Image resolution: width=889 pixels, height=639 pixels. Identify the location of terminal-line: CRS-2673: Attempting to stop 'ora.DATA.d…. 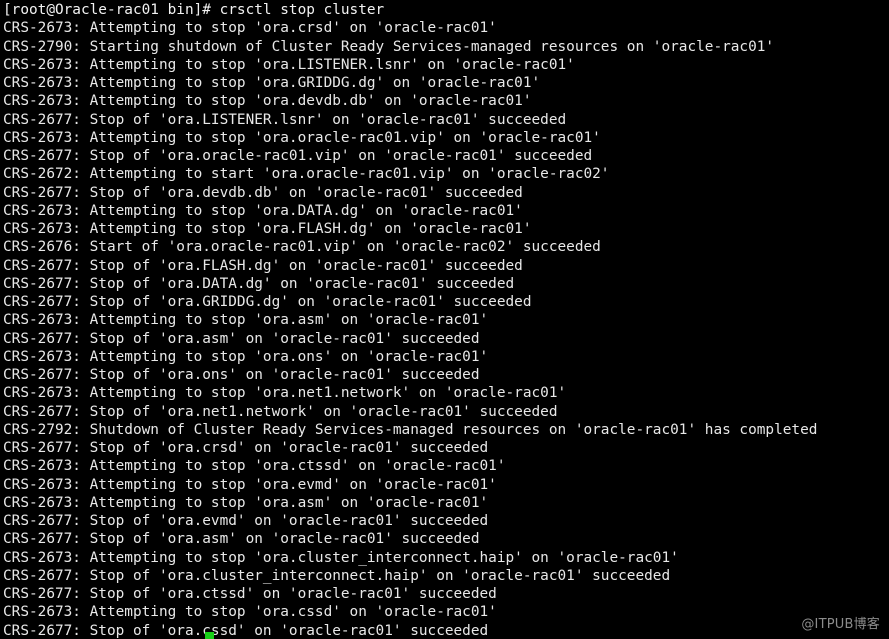
(263, 210).